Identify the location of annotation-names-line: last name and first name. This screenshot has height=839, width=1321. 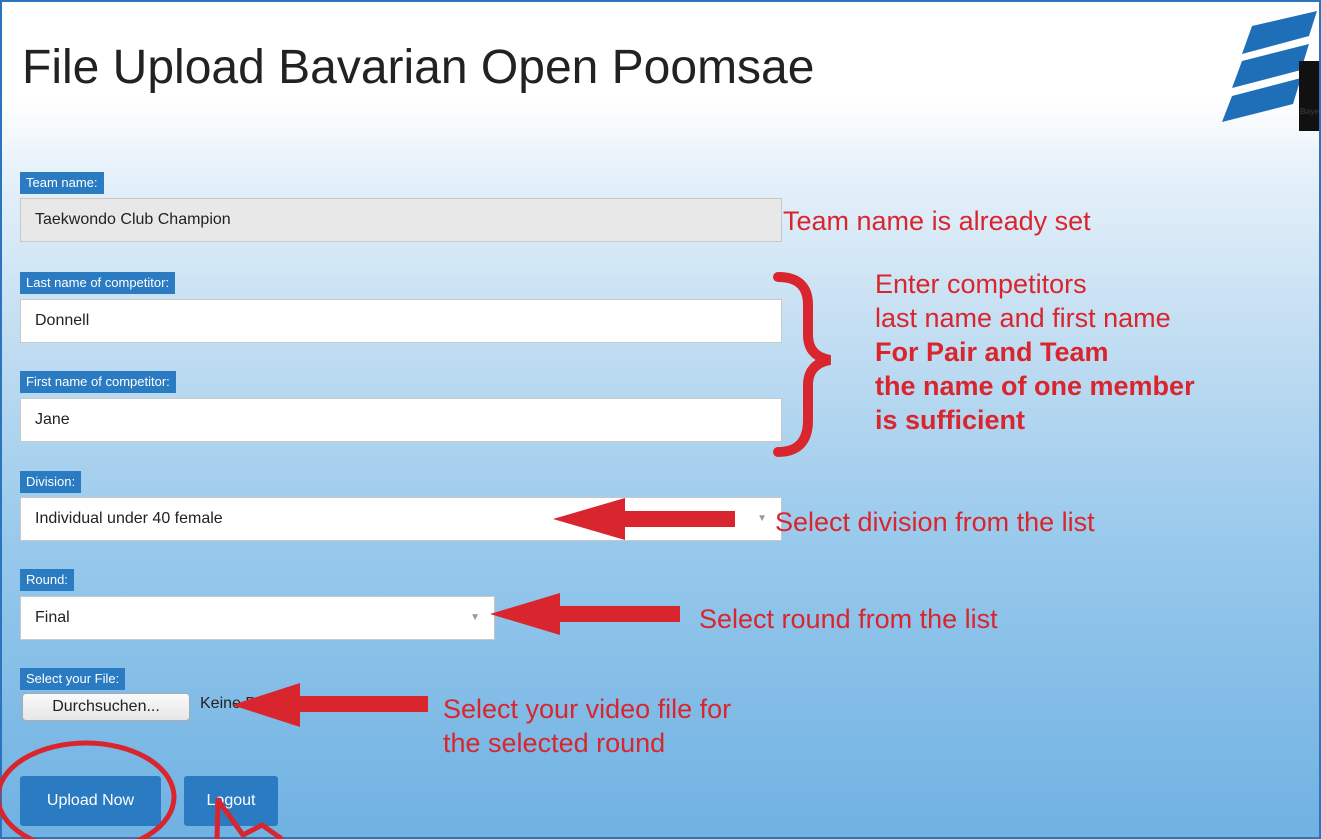
(1023, 318).